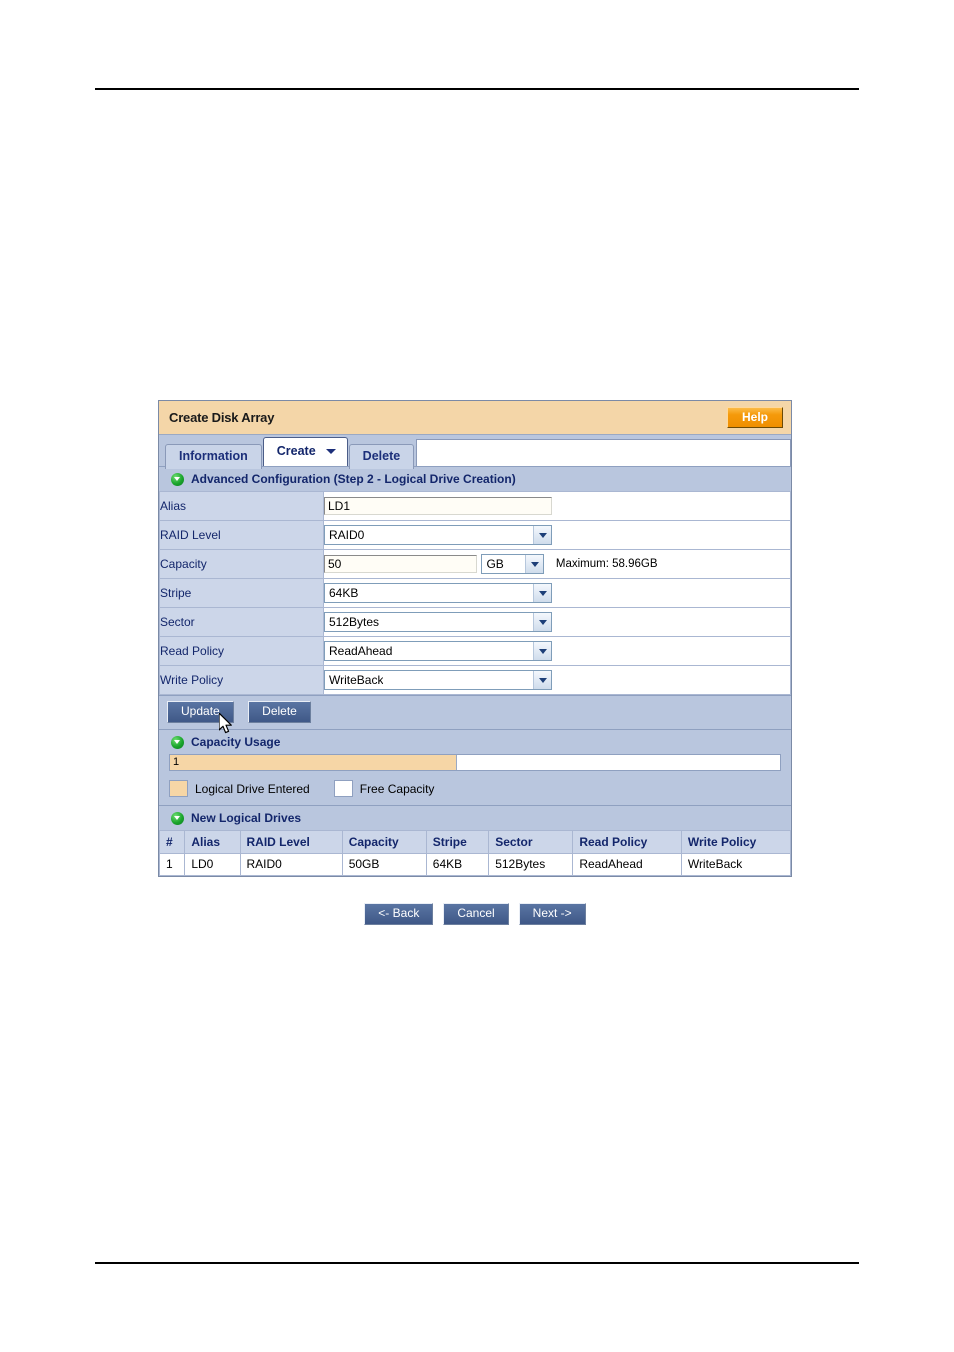 This screenshot has height=1352, width=954. Describe the element at coordinates (279, 712) in the screenshot. I see `delete-button: Delete` at that location.